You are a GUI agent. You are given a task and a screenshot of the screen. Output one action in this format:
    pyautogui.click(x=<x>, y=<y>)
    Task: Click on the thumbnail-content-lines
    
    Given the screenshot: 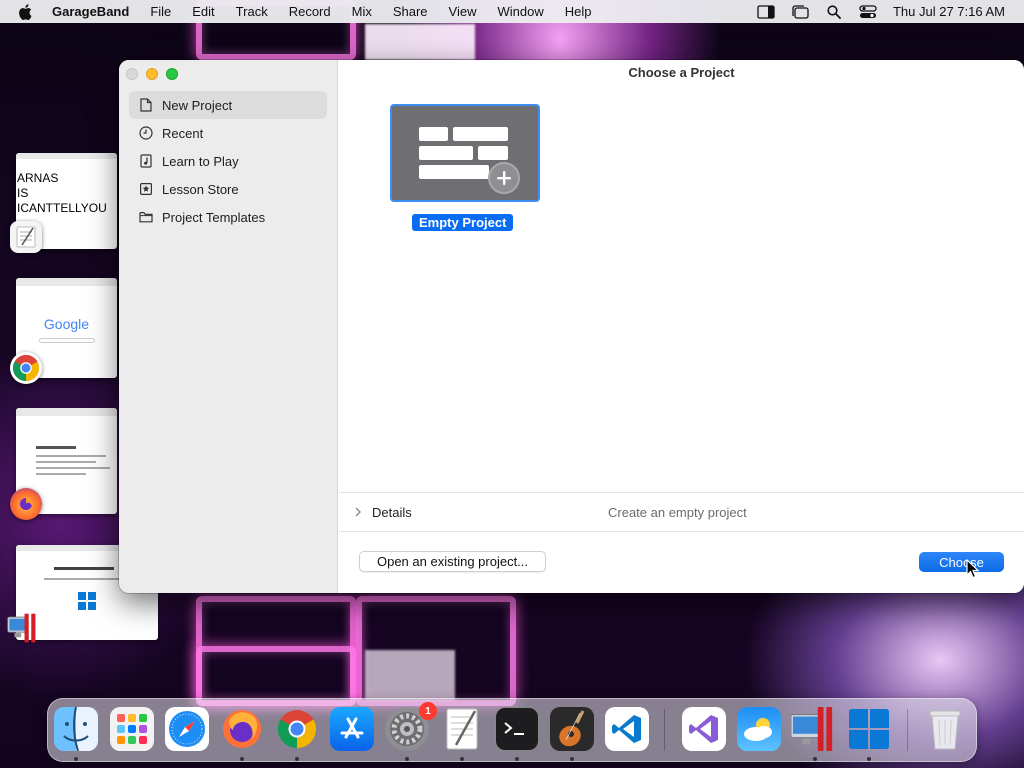 What is the action you would take?
    pyautogui.click(x=76, y=460)
    